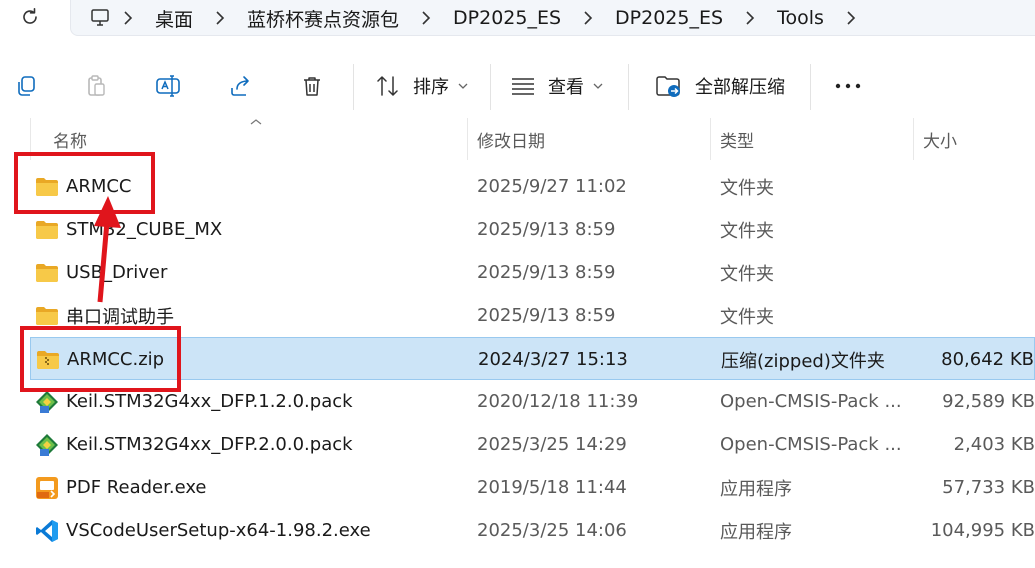 The width and height of the screenshot is (1035, 568). What do you see at coordinates (209, 444) in the screenshot?
I see `file-name: Keil.STM32G4xx_DFP.2.0.0.pack` at bounding box center [209, 444].